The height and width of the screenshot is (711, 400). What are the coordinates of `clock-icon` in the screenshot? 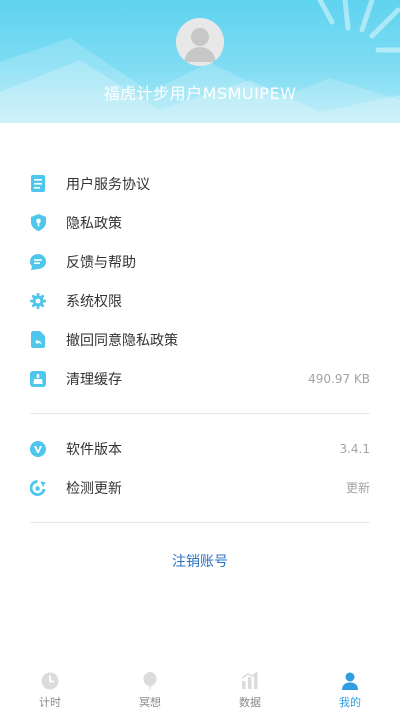 It's located at (50, 681).